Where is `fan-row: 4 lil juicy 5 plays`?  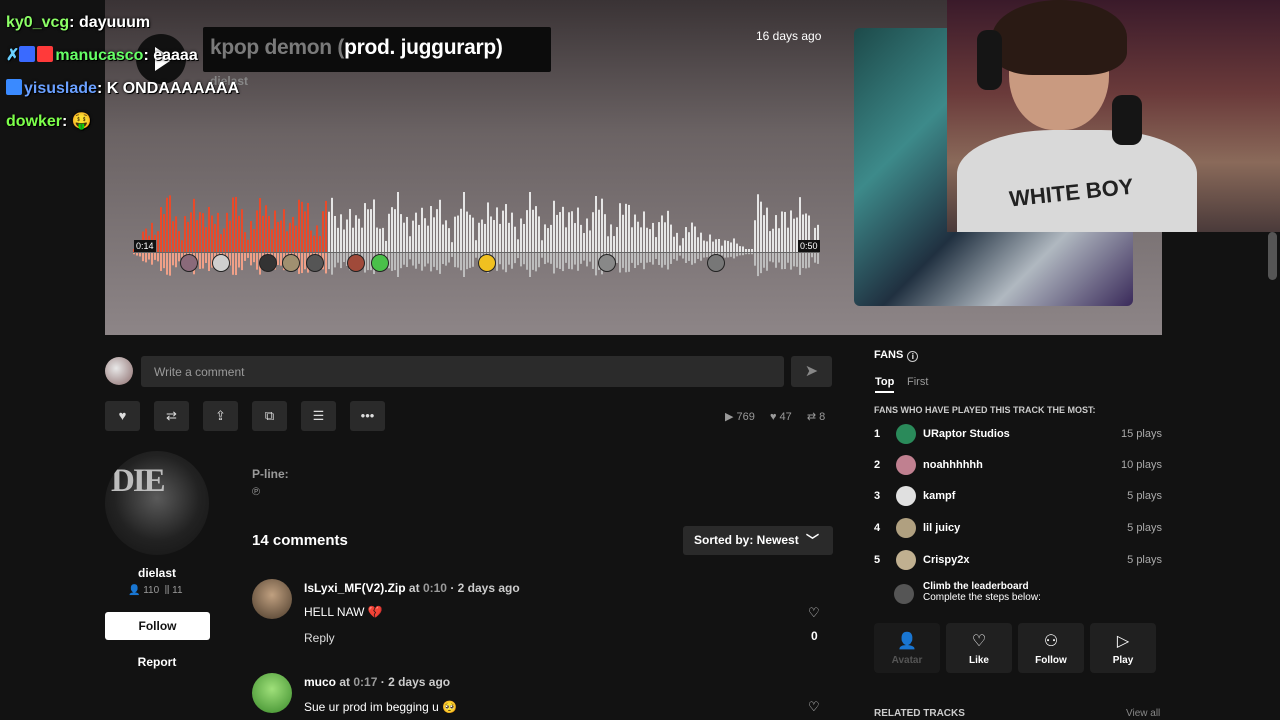 fan-row: 4 lil juicy 5 plays is located at coordinates (1018, 529).